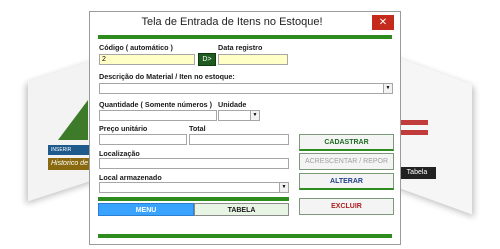 This screenshot has height=249, width=500. What do you see at coordinates (246, 88) in the screenshot?
I see `descricao-dropdown: ▼` at bounding box center [246, 88].